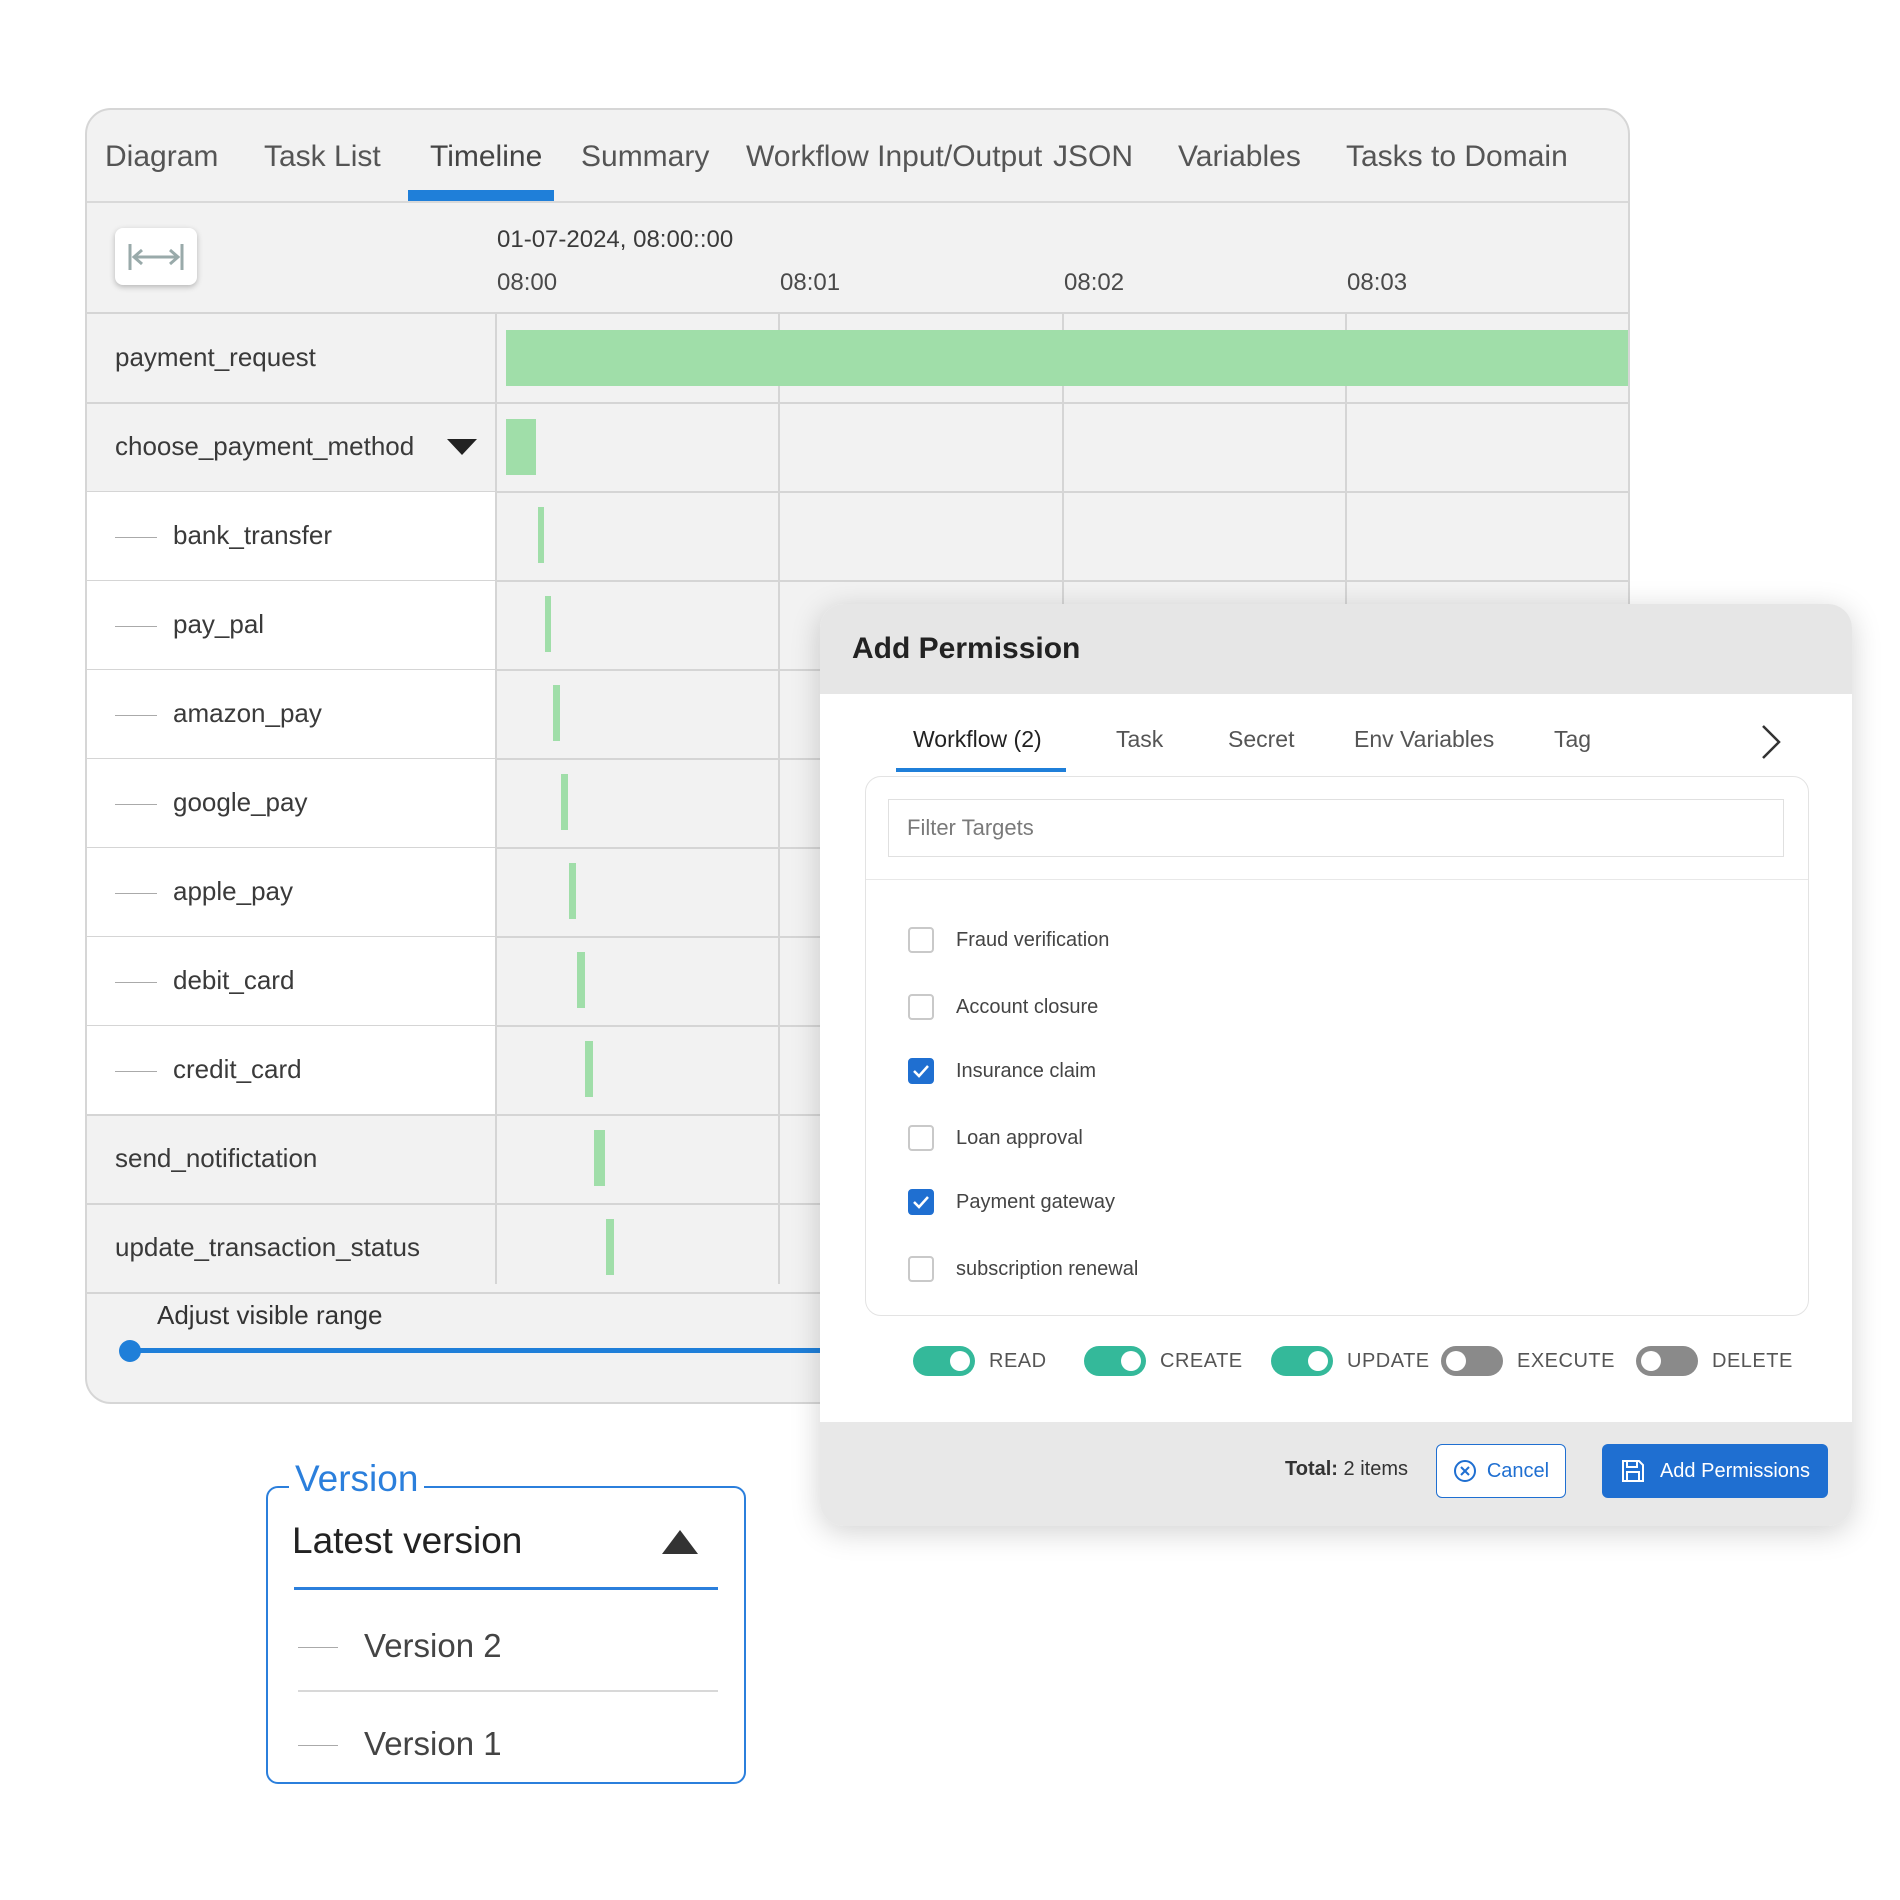 This screenshot has height=1900, width=1900. Describe the element at coordinates (486, 157) in the screenshot. I see `tab-timeline: Timeline` at that location.